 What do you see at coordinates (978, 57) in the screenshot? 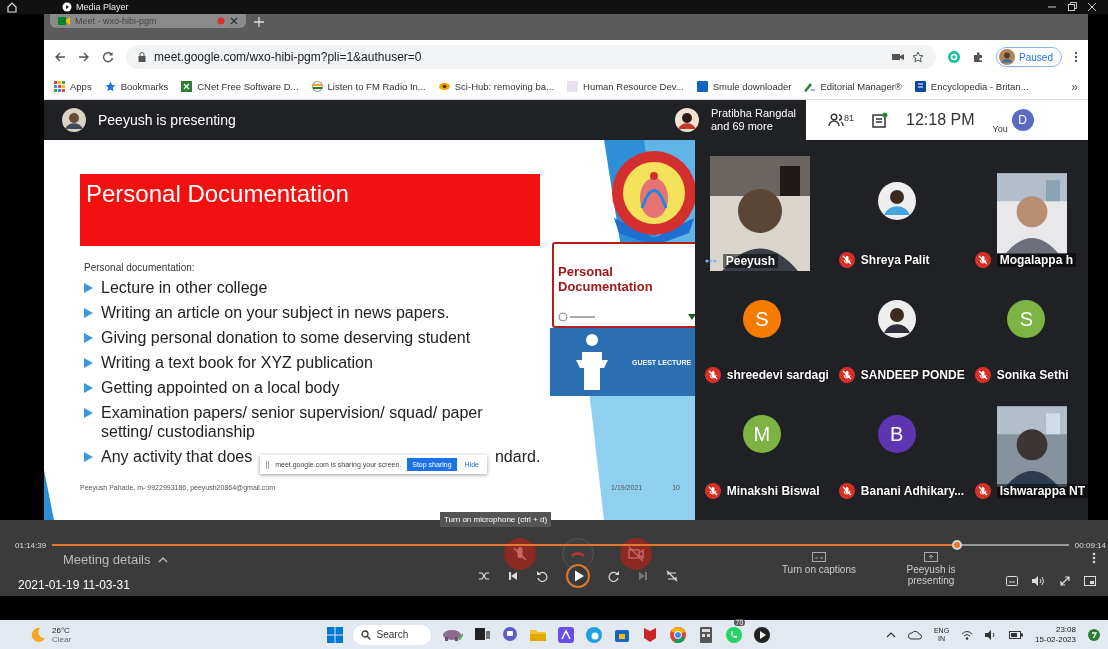
I see `puzzle-icon` at bounding box center [978, 57].